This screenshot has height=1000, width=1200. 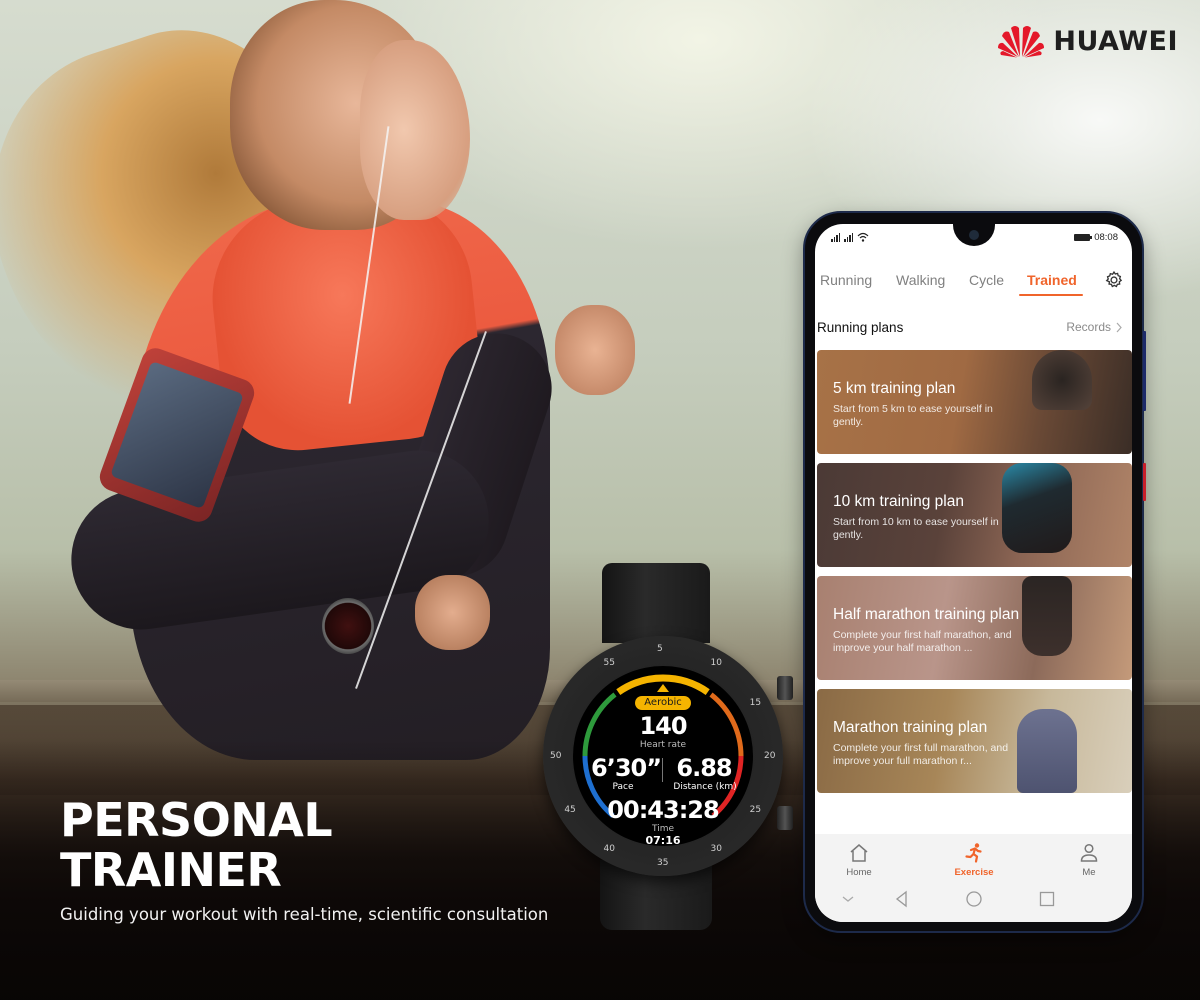 I want to click on nav-exercise-label: Exercise, so click(x=974, y=872).